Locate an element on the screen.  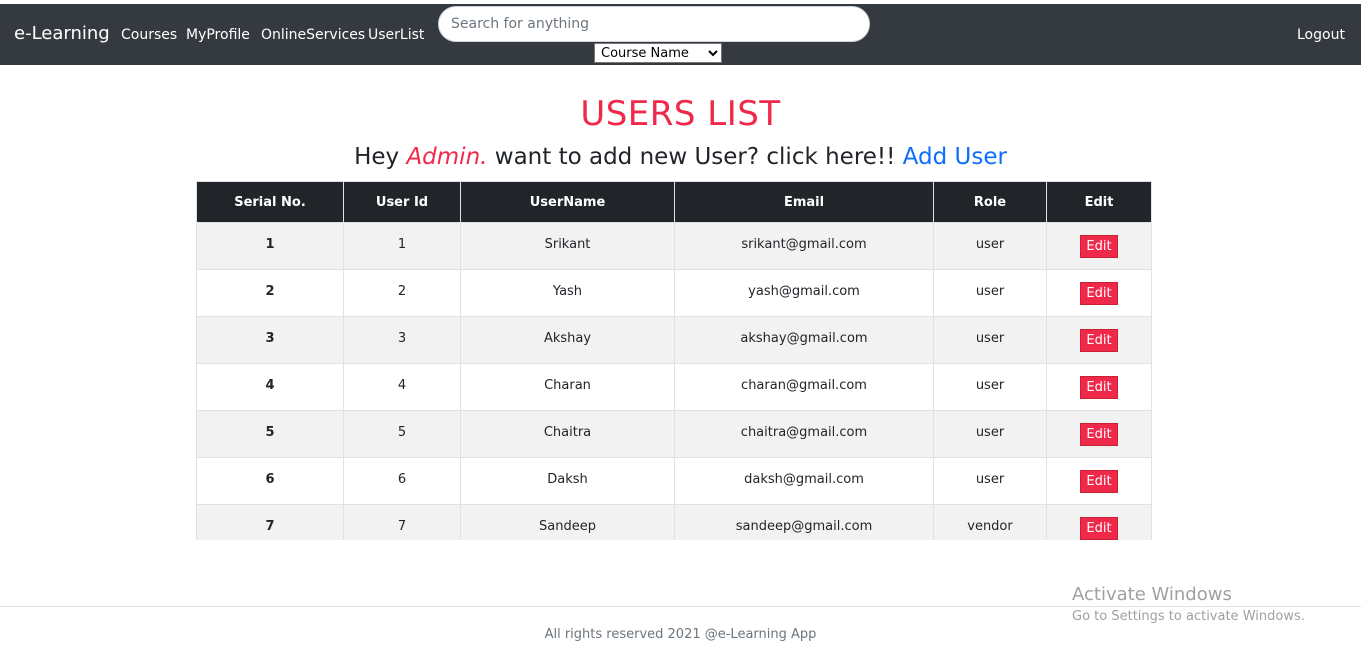
table-row: 5 5 Chaitra chaitra@gmail.com user Edit is located at coordinates (674, 434).